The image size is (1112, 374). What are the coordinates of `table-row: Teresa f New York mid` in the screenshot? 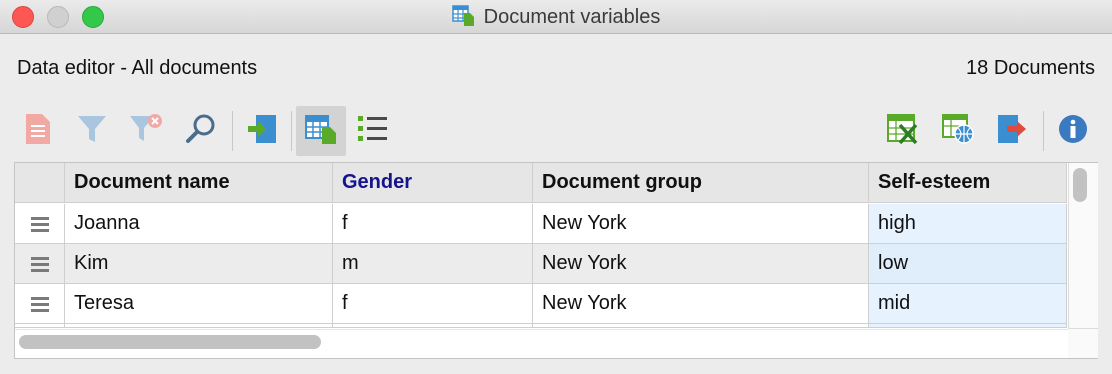 It's located at (541, 304).